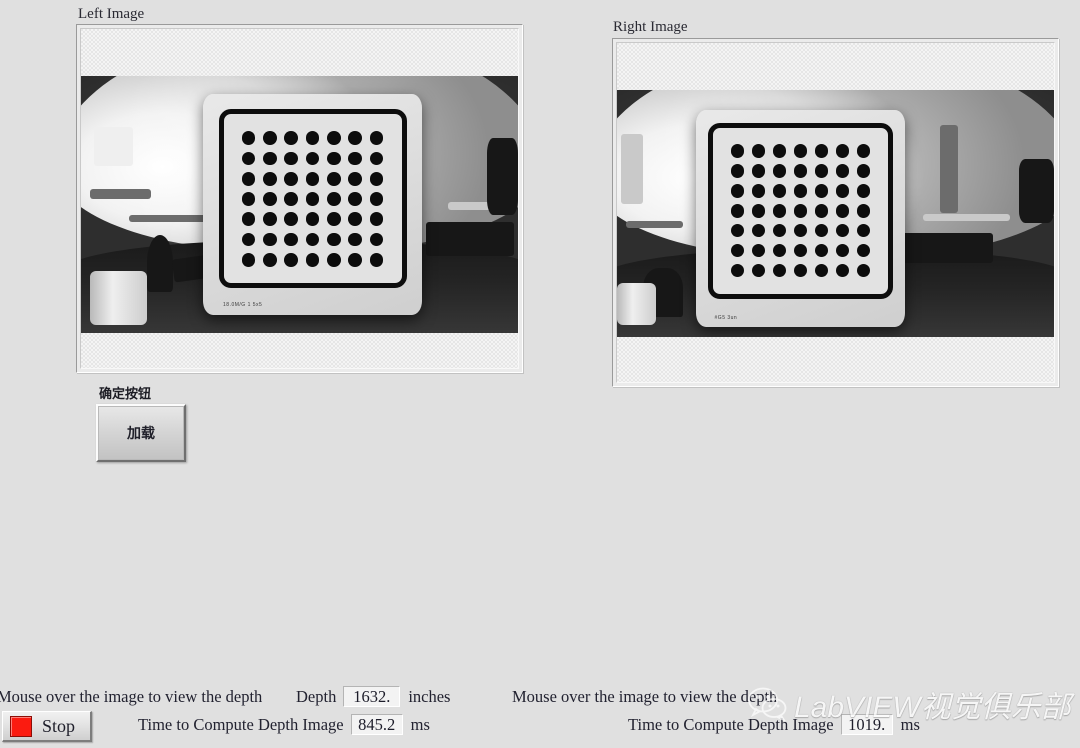  I want to click on left-scene: 18.0M/G 1 5x5, so click(299, 204).